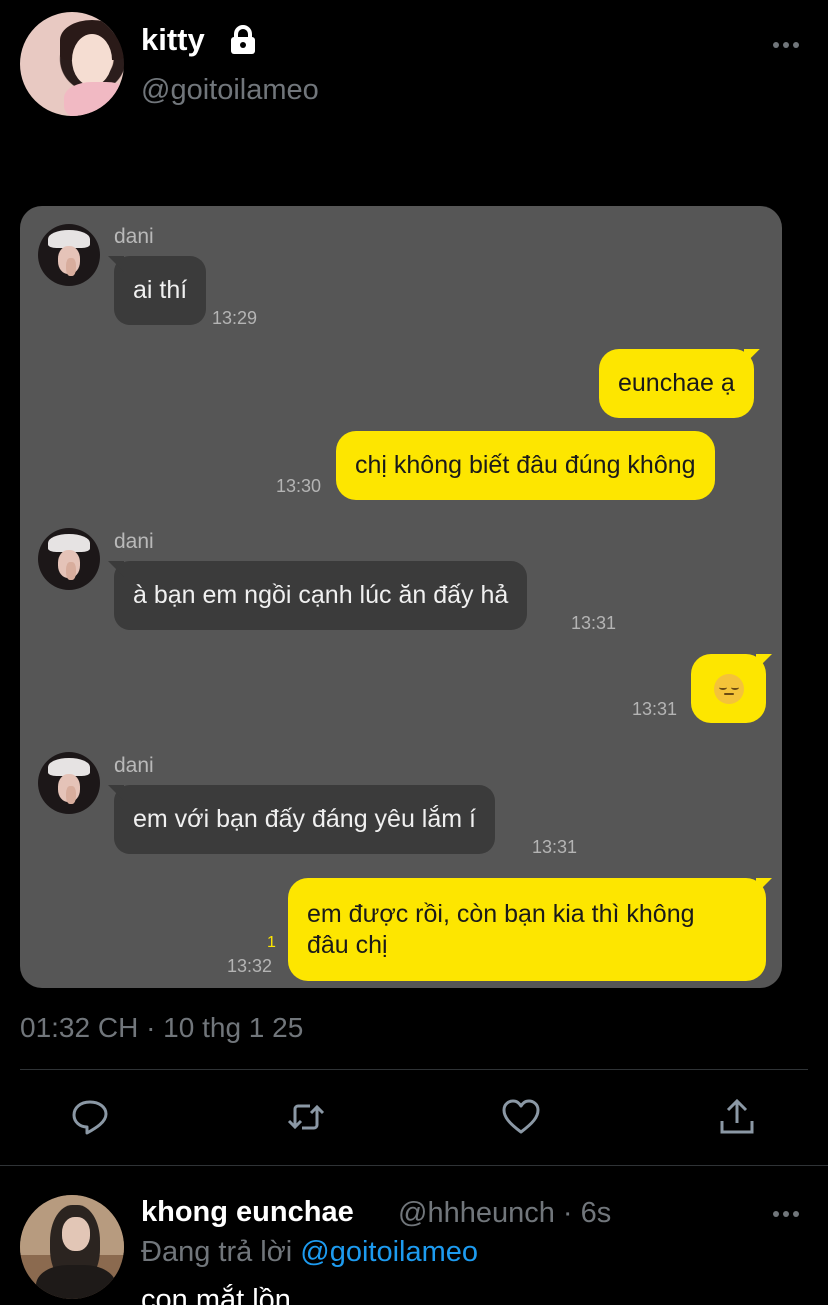 Image resolution: width=828 pixels, height=1305 pixels. What do you see at coordinates (216, 1294) in the screenshot?
I see `reply-text: con mắt lồn` at bounding box center [216, 1294].